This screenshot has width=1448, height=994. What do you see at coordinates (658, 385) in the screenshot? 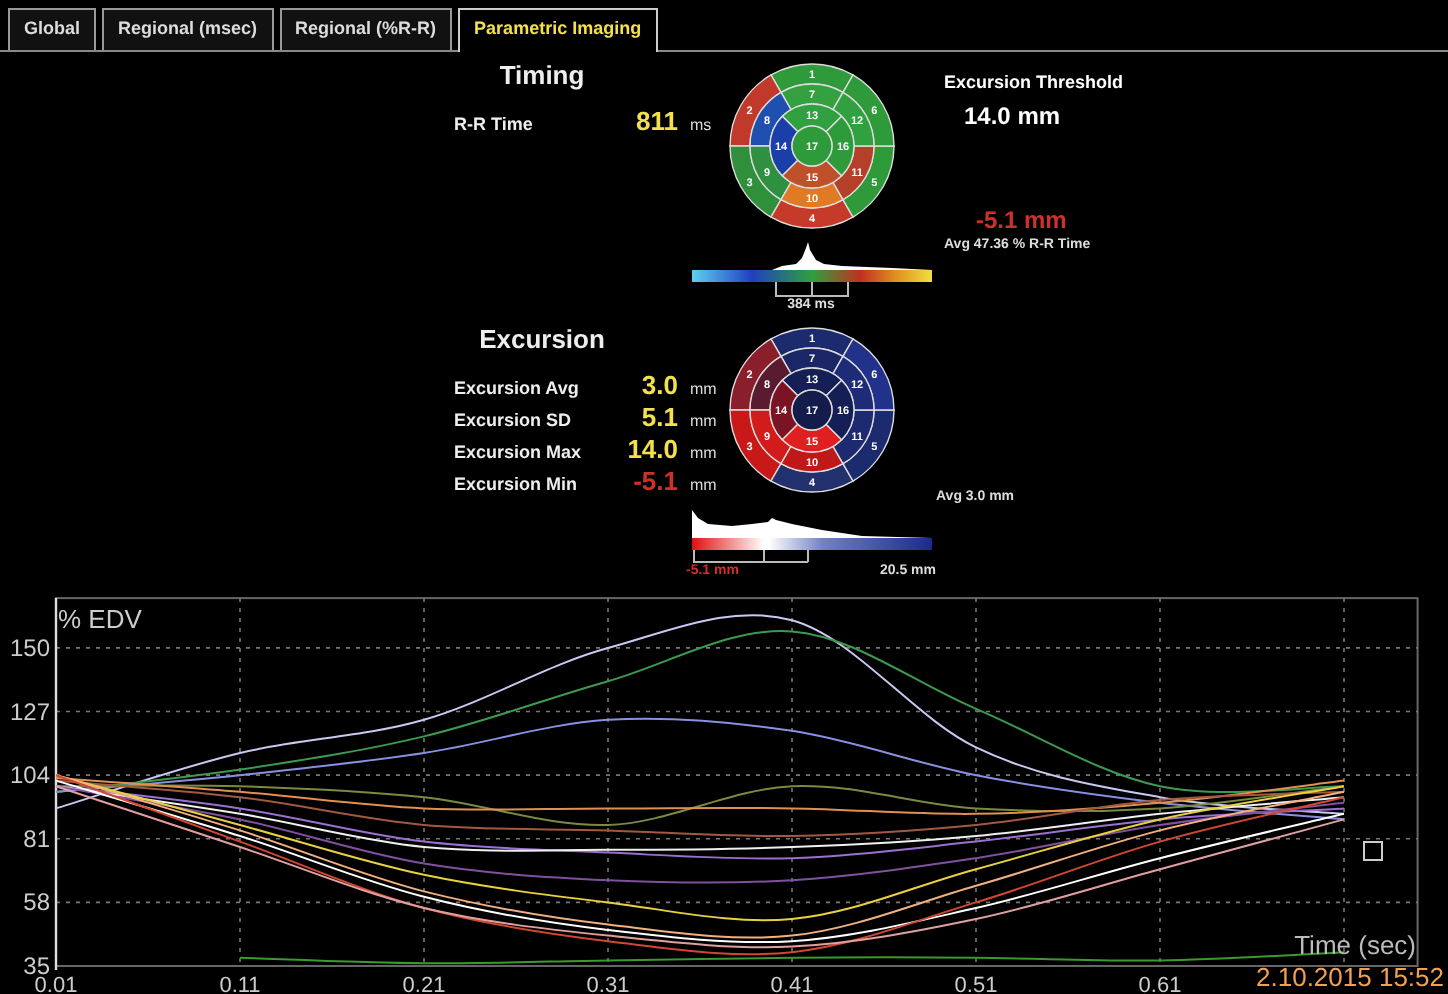
I see `stat-value: 3.0` at bounding box center [658, 385].